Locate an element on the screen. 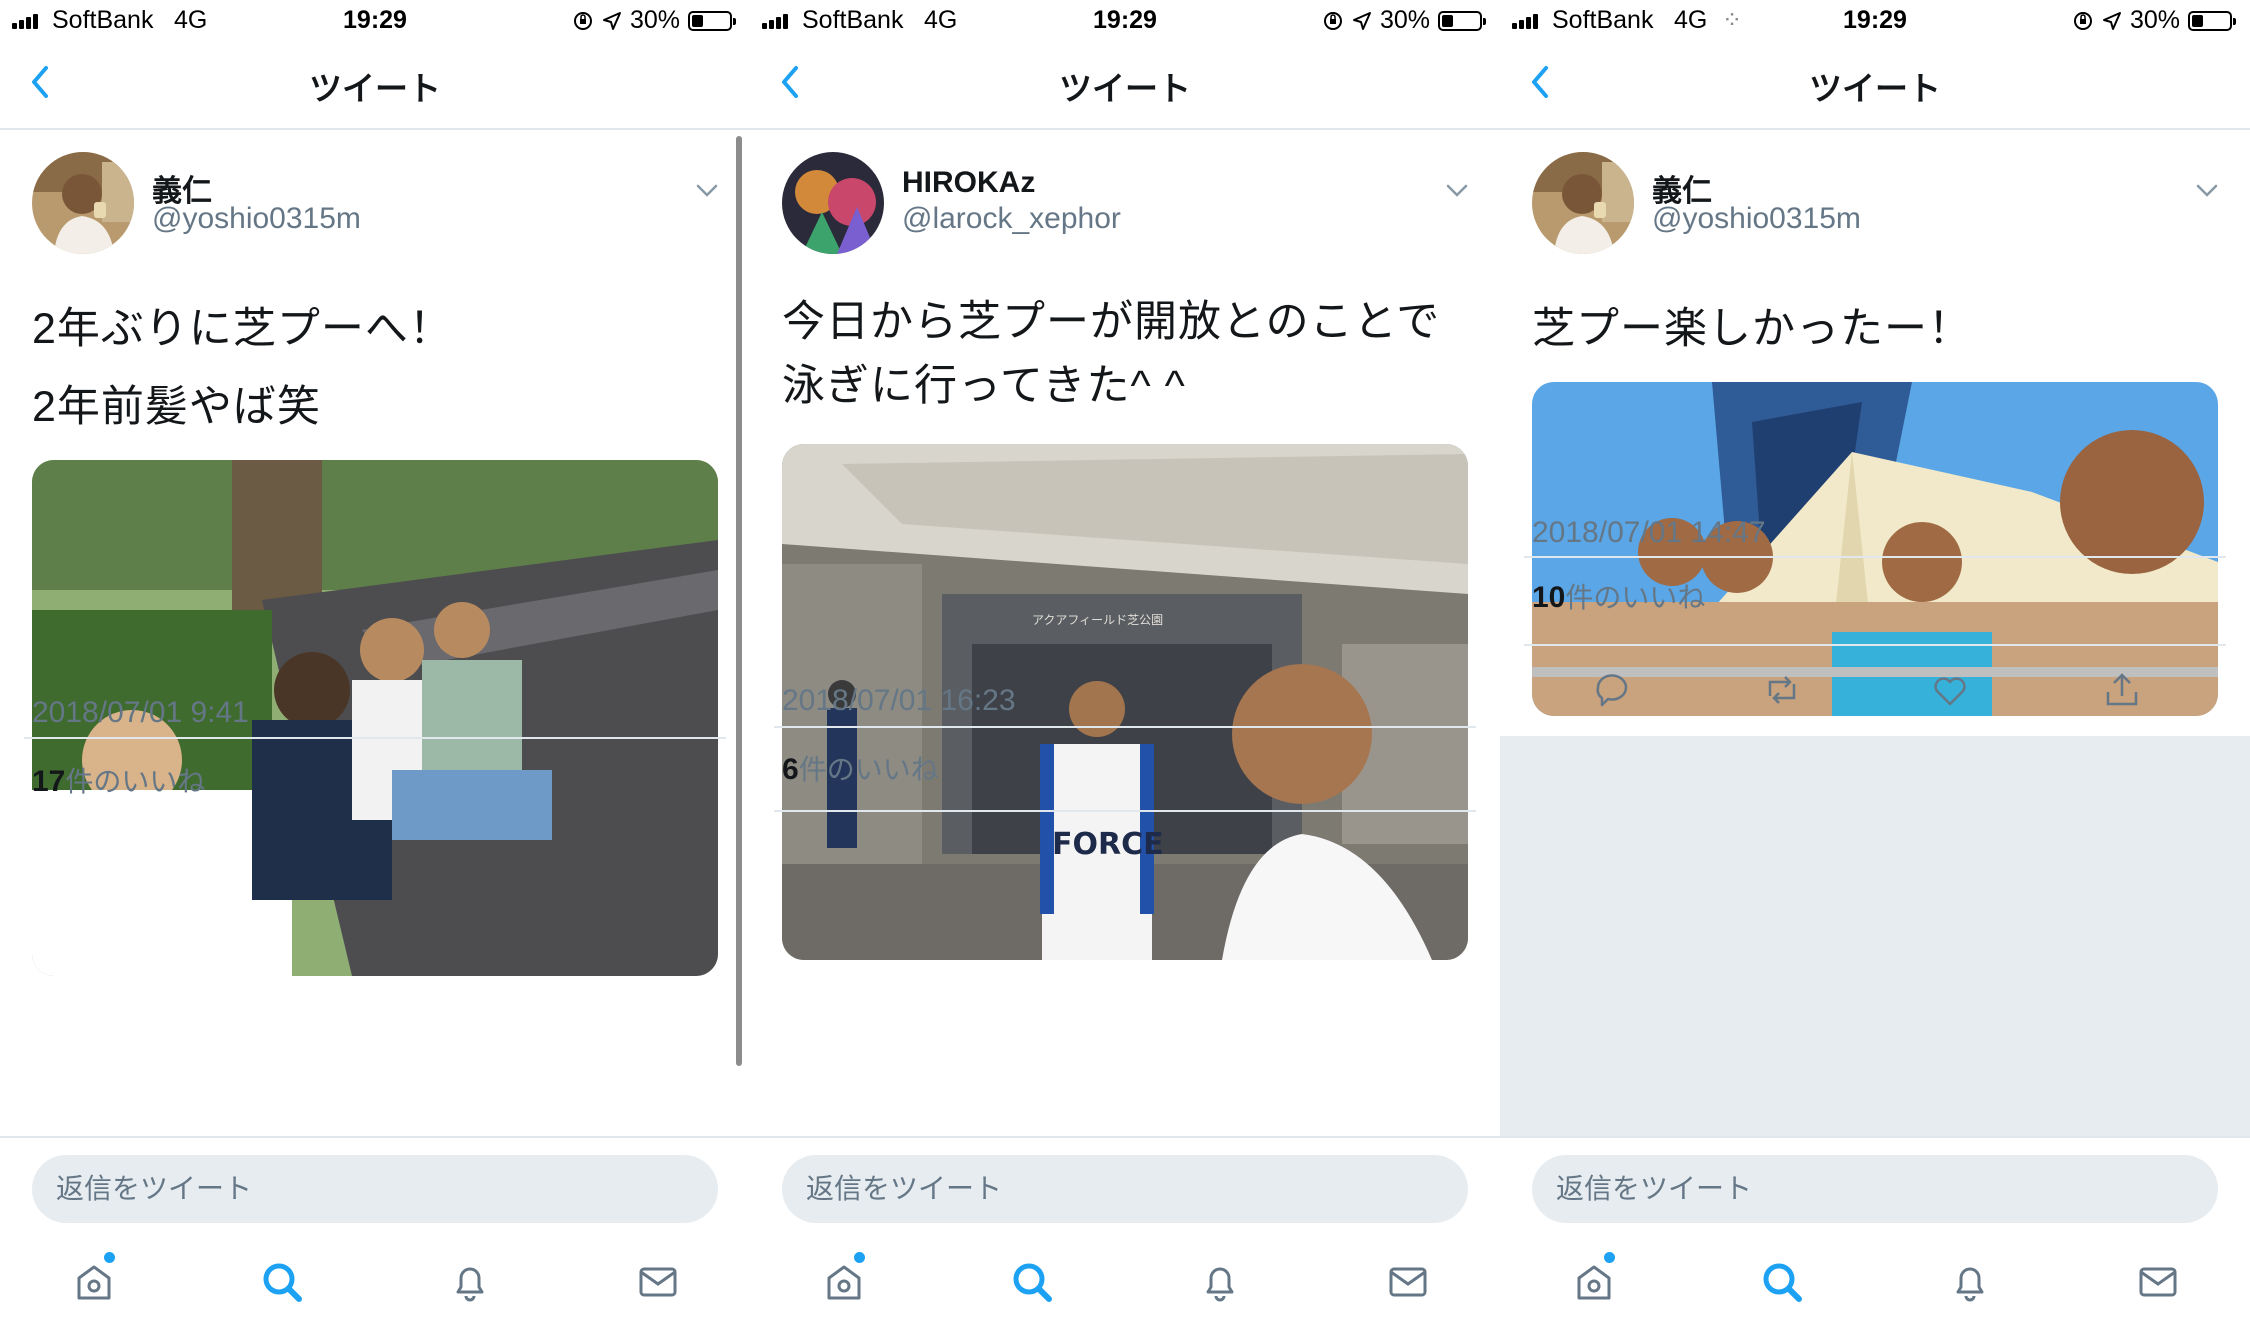 The image size is (2250, 1334). likes-number: 10 is located at coordinates (1549, 597).